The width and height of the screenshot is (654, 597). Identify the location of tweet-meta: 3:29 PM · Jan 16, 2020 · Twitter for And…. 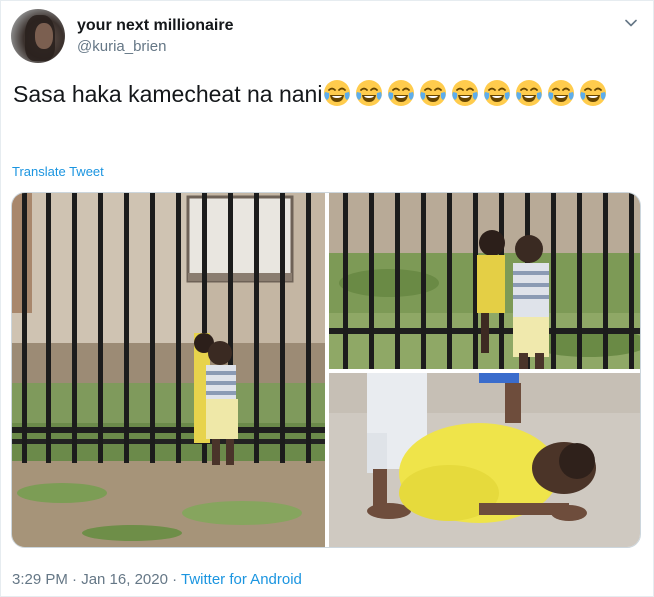
(157, 579).